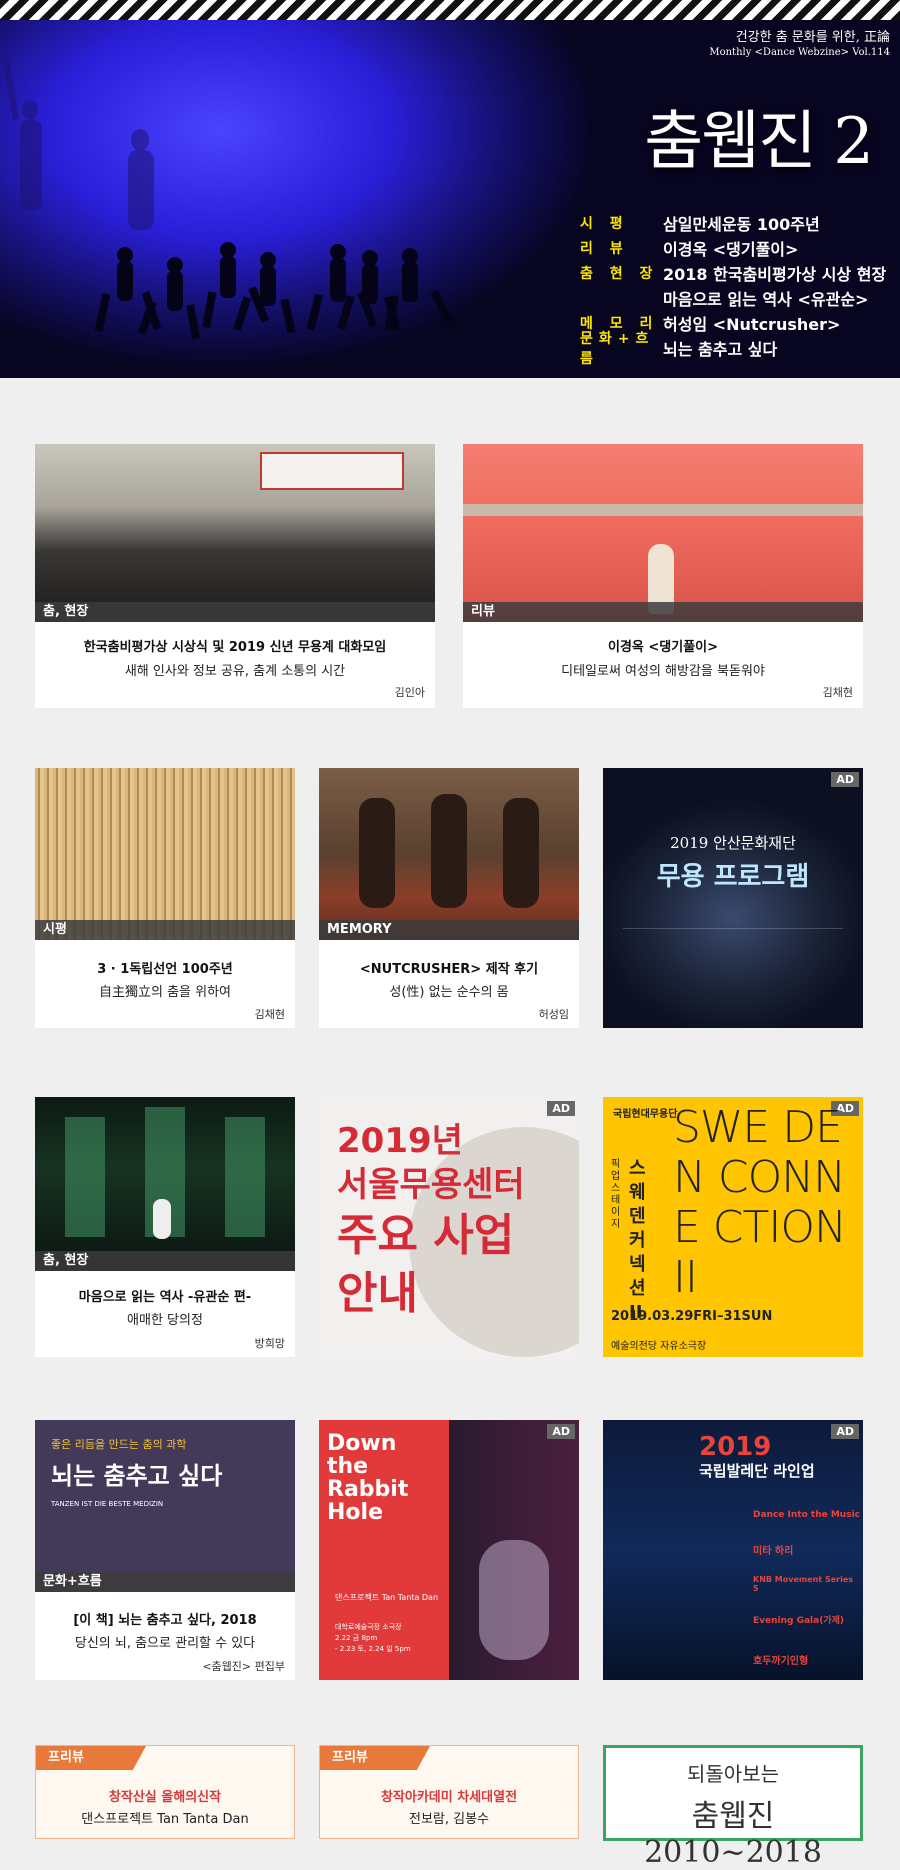 The height and width of the screenshot is (1870, 900). Describe the element at coordinates (227, 199) in the screenshot. I see `dancers-silhouette-image` at that location.